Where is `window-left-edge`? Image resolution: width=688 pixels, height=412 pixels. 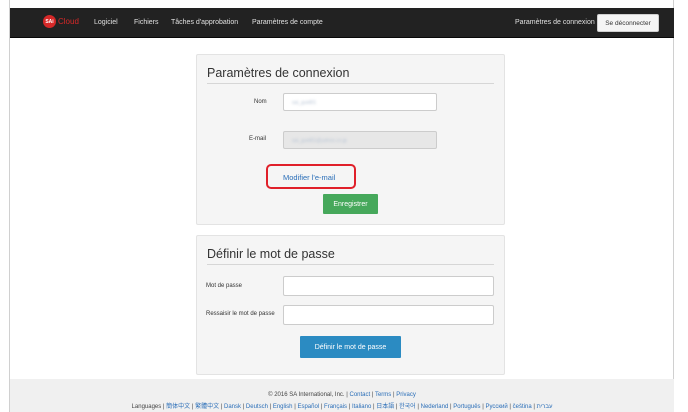 window-left-edge is located at coordinates (5, 206).